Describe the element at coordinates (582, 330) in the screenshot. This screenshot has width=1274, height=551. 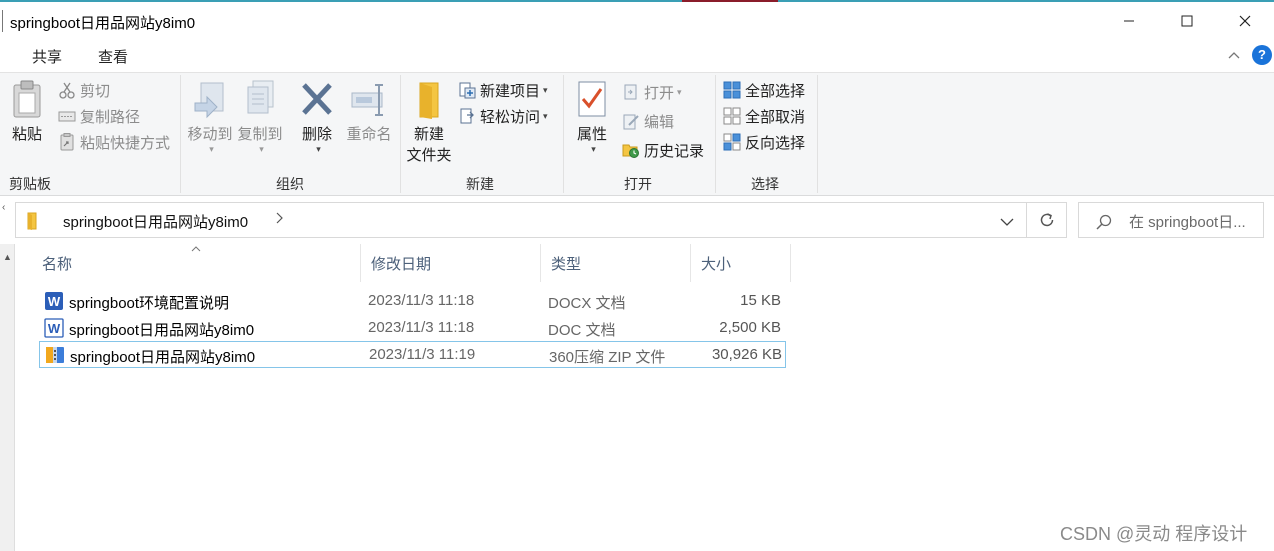
I see `file-type: DOC 文档` at that location.